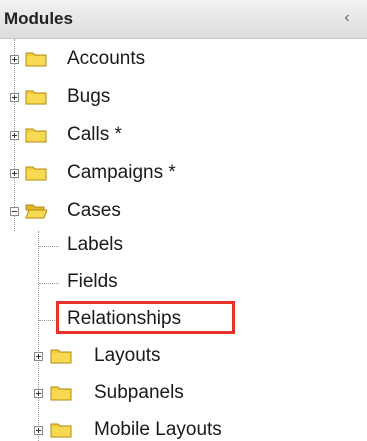 The height and width of the screenshot is (441, 367). I want to click on tree-leaf-fields: Fields, so click(92, 282).